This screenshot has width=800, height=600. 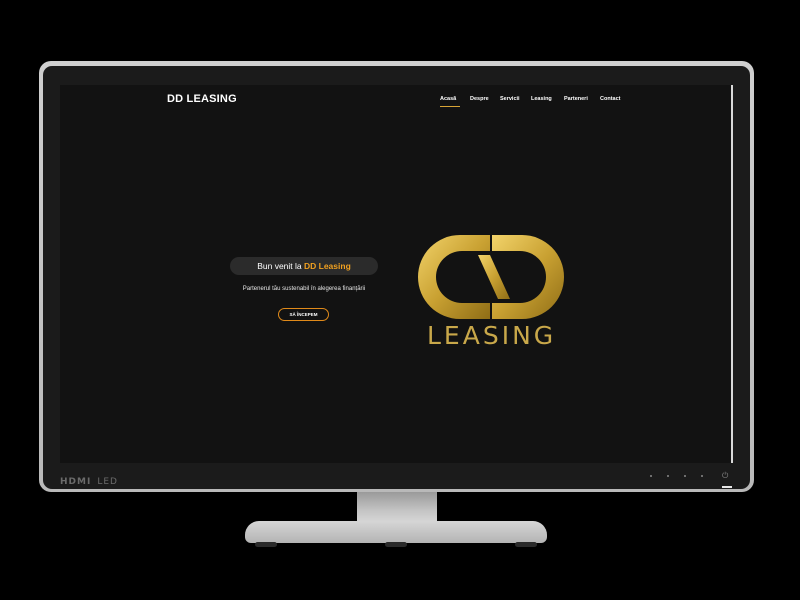 What do you see at coordinates (732, 274) in the screenshot?
I see `screen-edge` at bounding box center [732, 274].